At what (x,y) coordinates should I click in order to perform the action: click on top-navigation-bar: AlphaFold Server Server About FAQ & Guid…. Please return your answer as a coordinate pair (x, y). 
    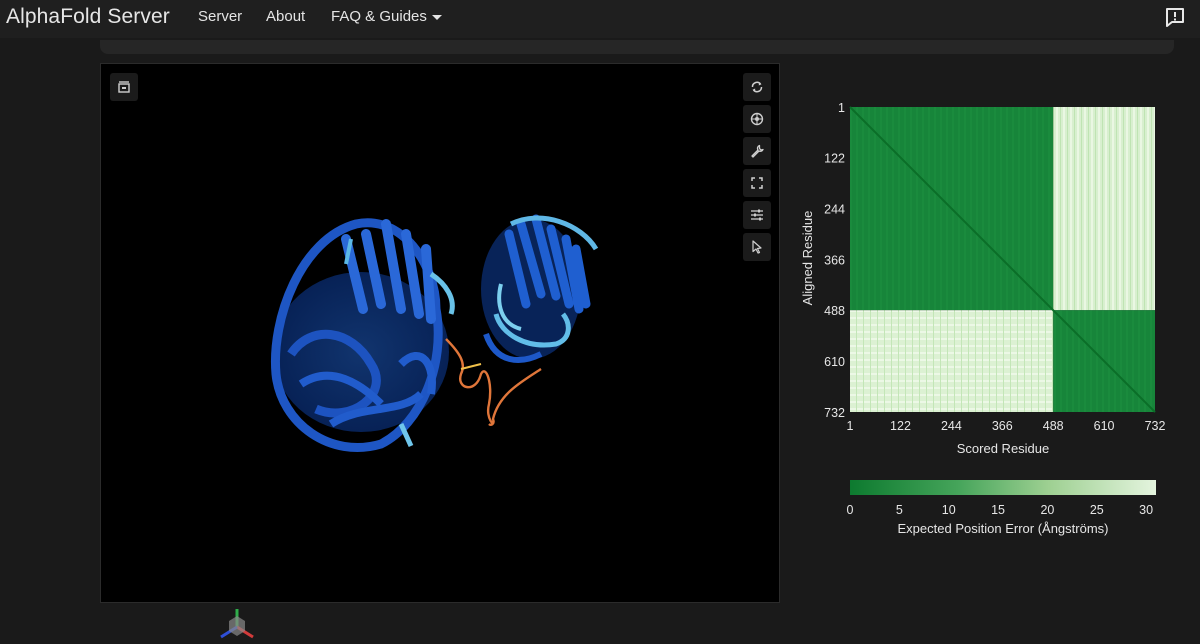
    Looking at the image, I should click on (600, 19).